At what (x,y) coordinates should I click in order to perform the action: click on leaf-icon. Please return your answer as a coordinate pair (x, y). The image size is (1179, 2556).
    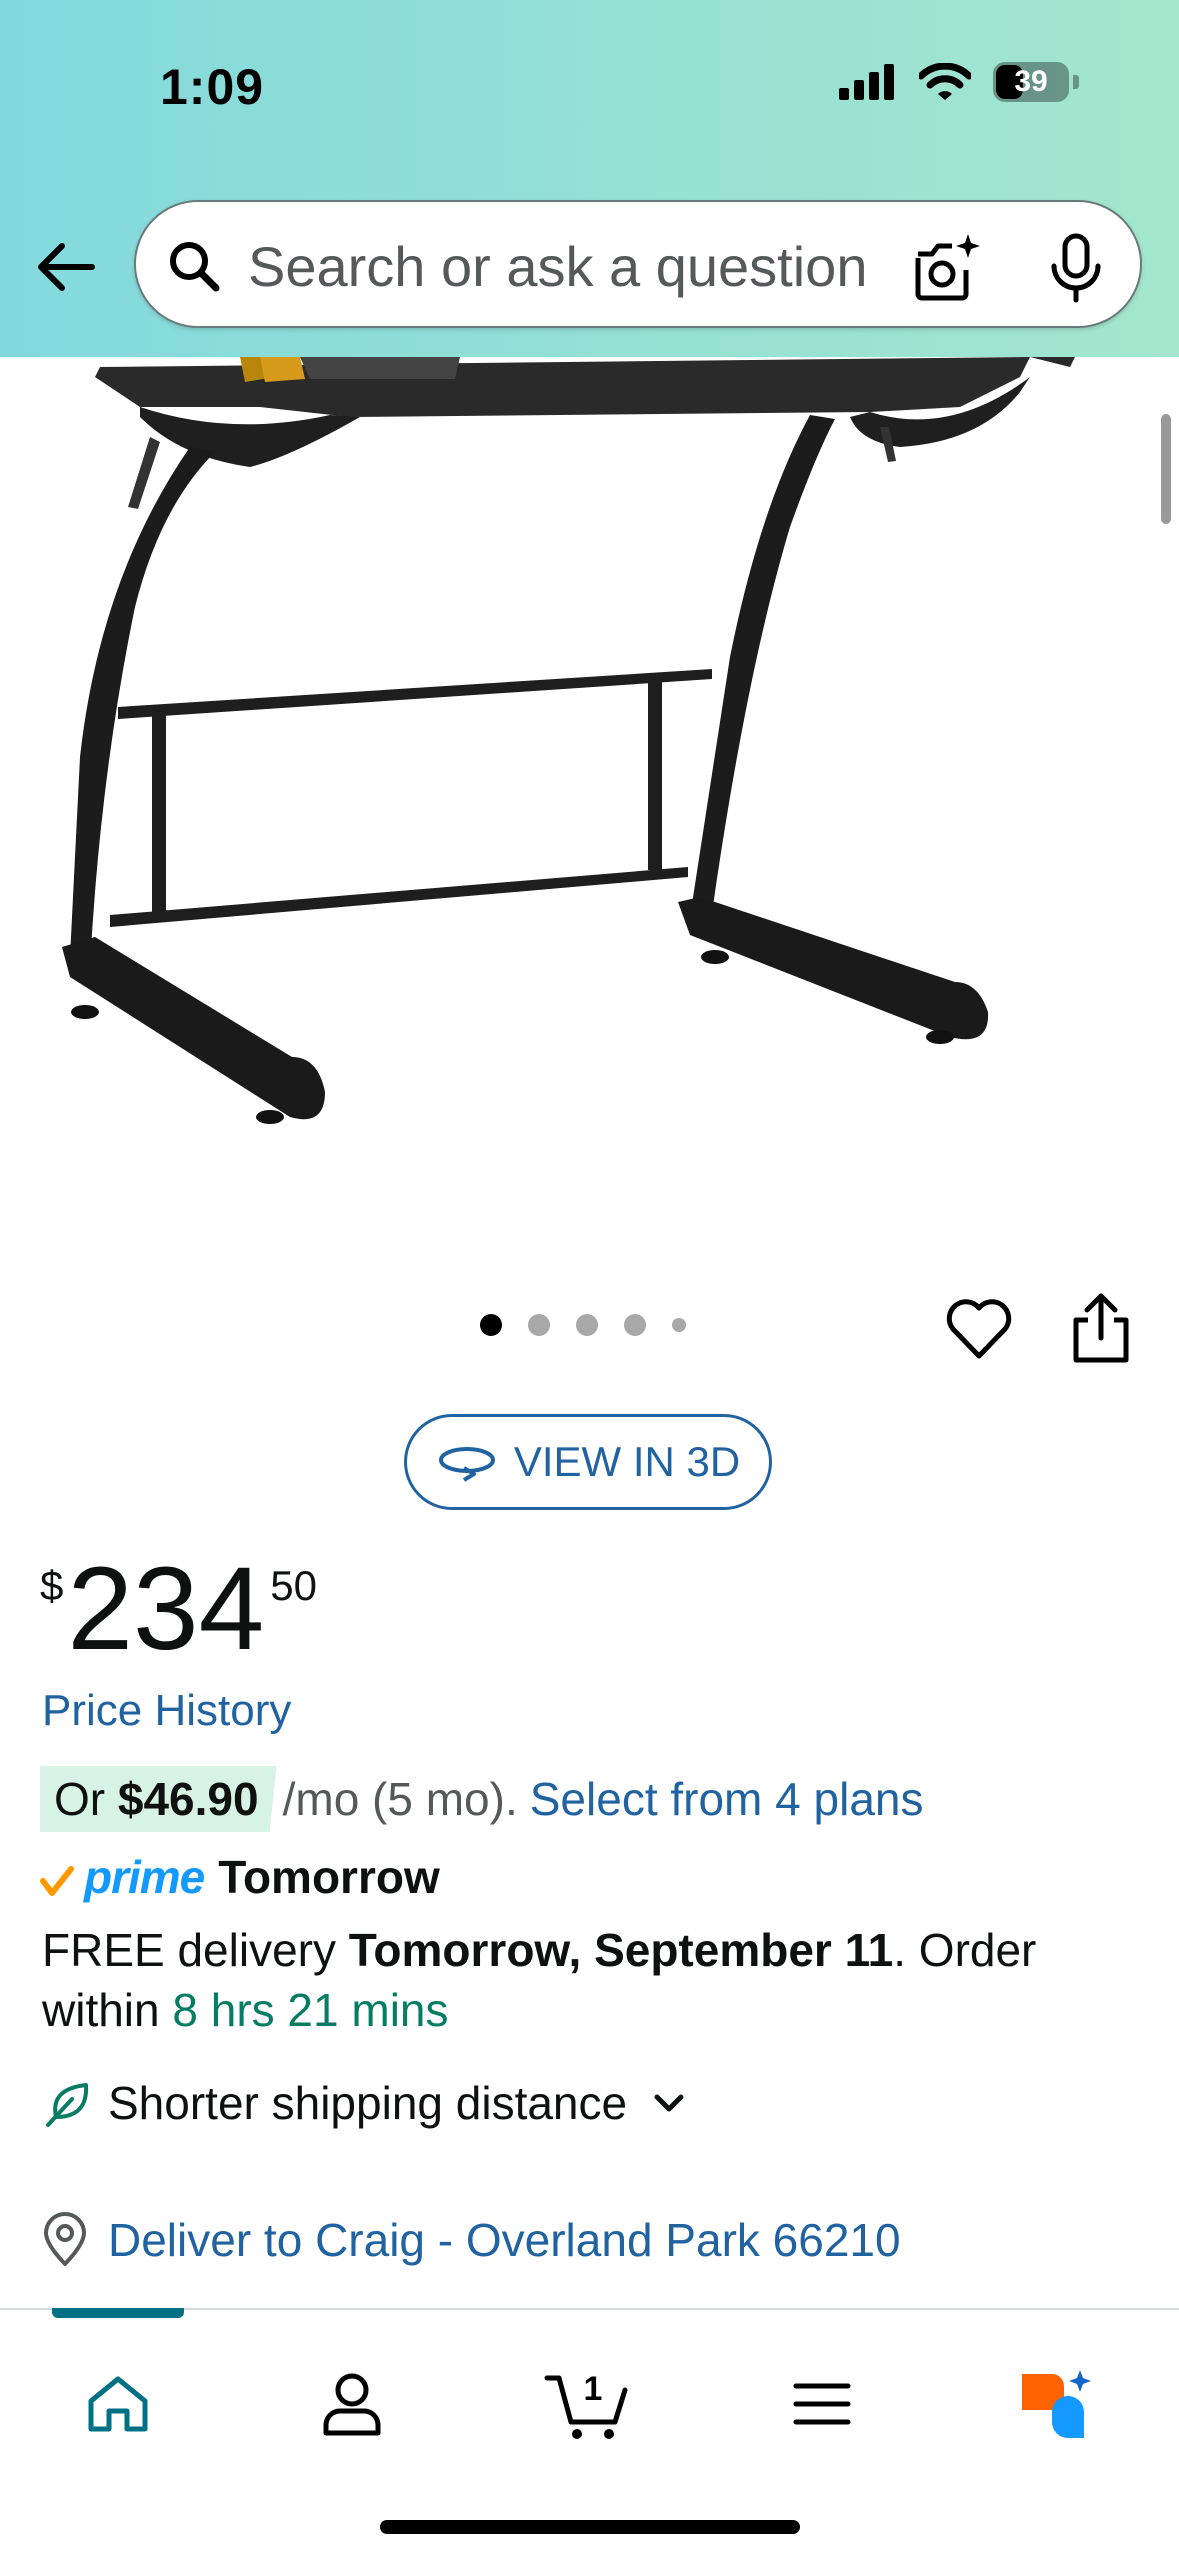
    Looking at the image, I should click on (67, 2105).